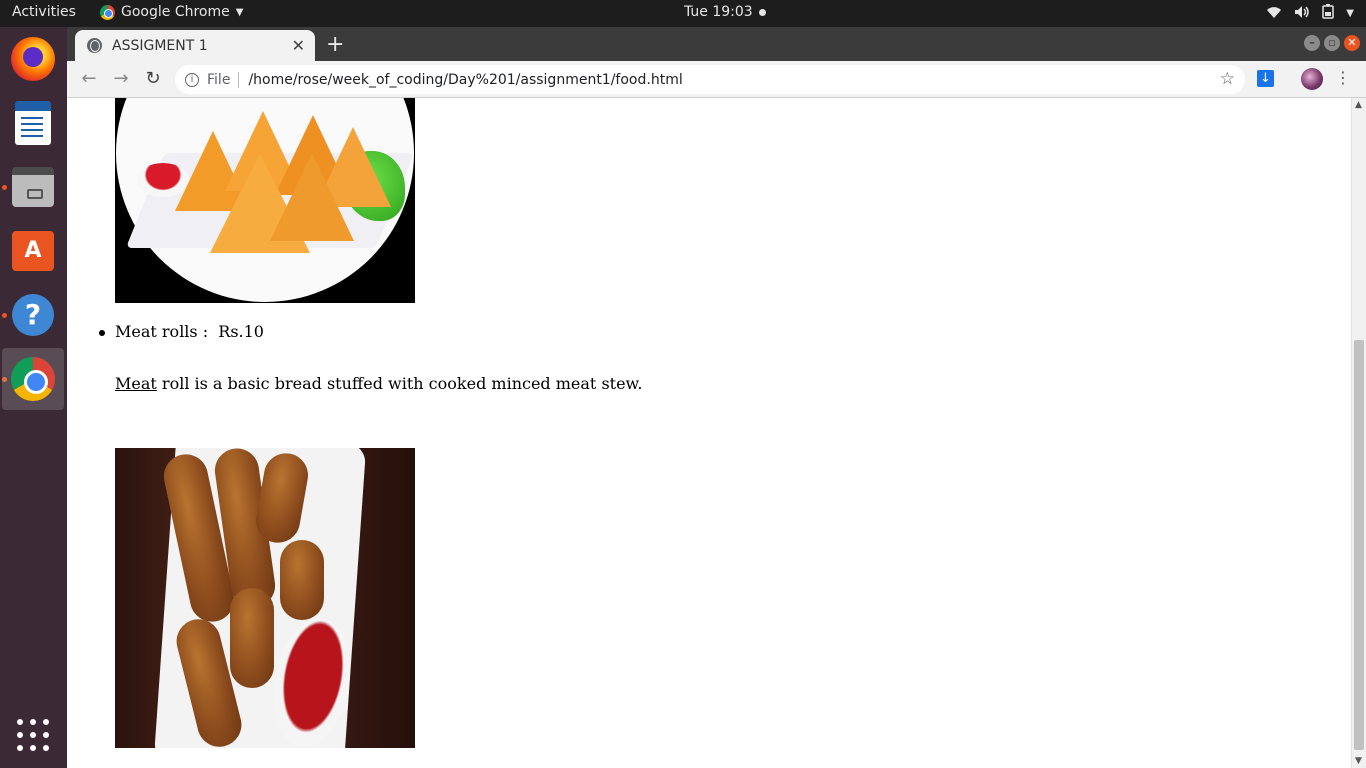  Describe the element at coordinates (718, 12) in the screenshot. I see `clock-label: Tue 19:03` at that location.